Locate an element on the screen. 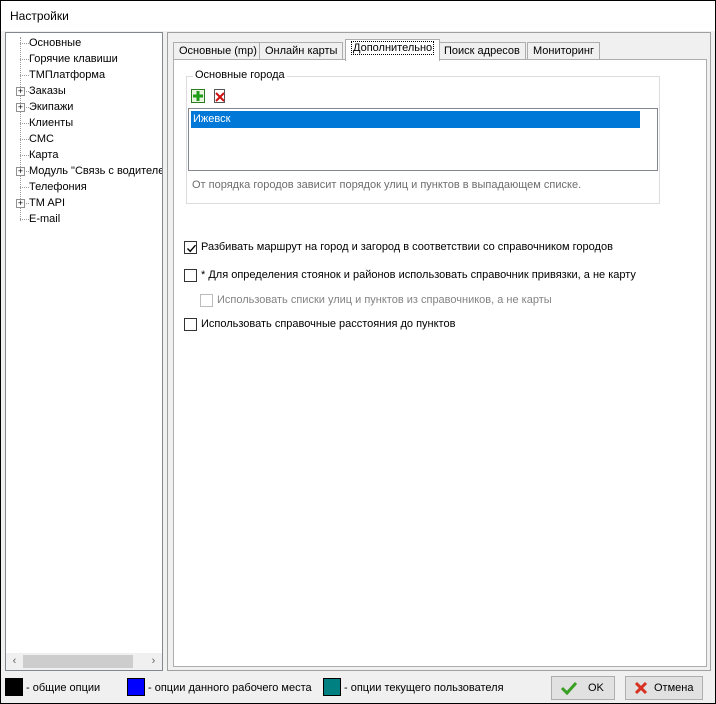 The height and width of the screenshot is (704, 716). delete-icon is located at coordinates (221, 97).